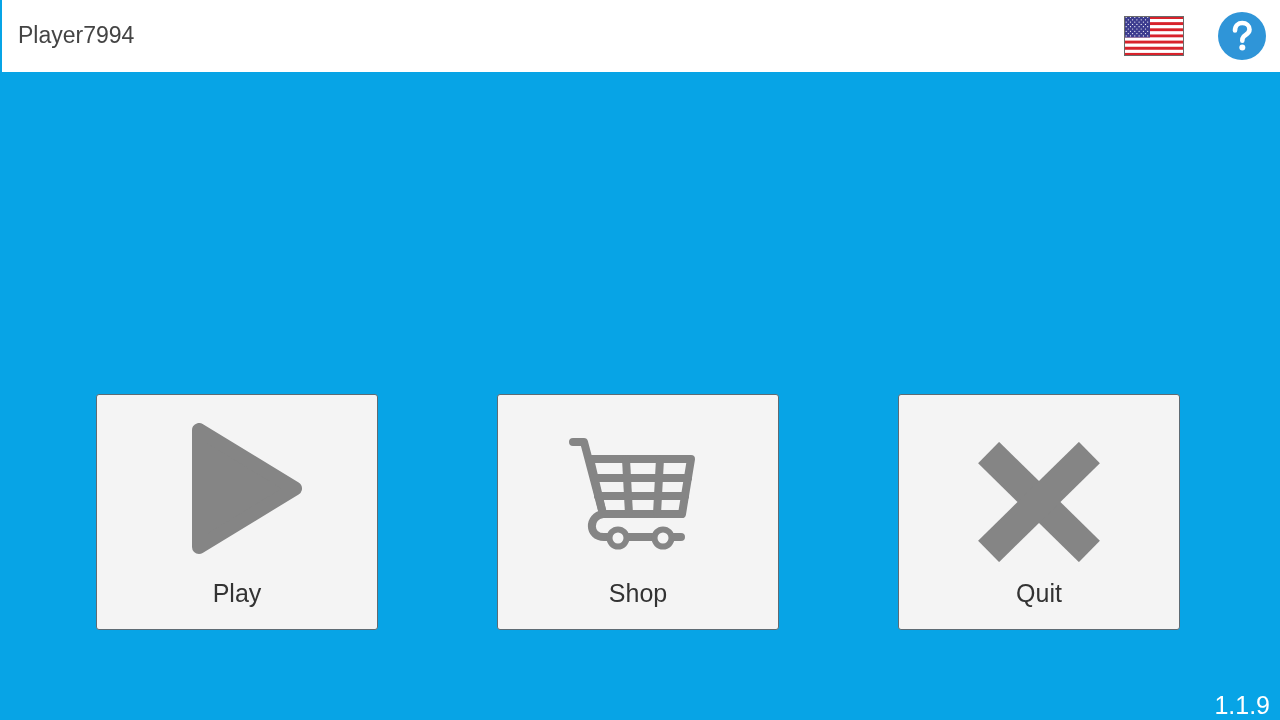 This screenshot has width=1280, height=720. What do you see at coordinates (1242, 705) in the screenshot?
I see `version-label: 1.1.9` at bounding box center [1242, 705].